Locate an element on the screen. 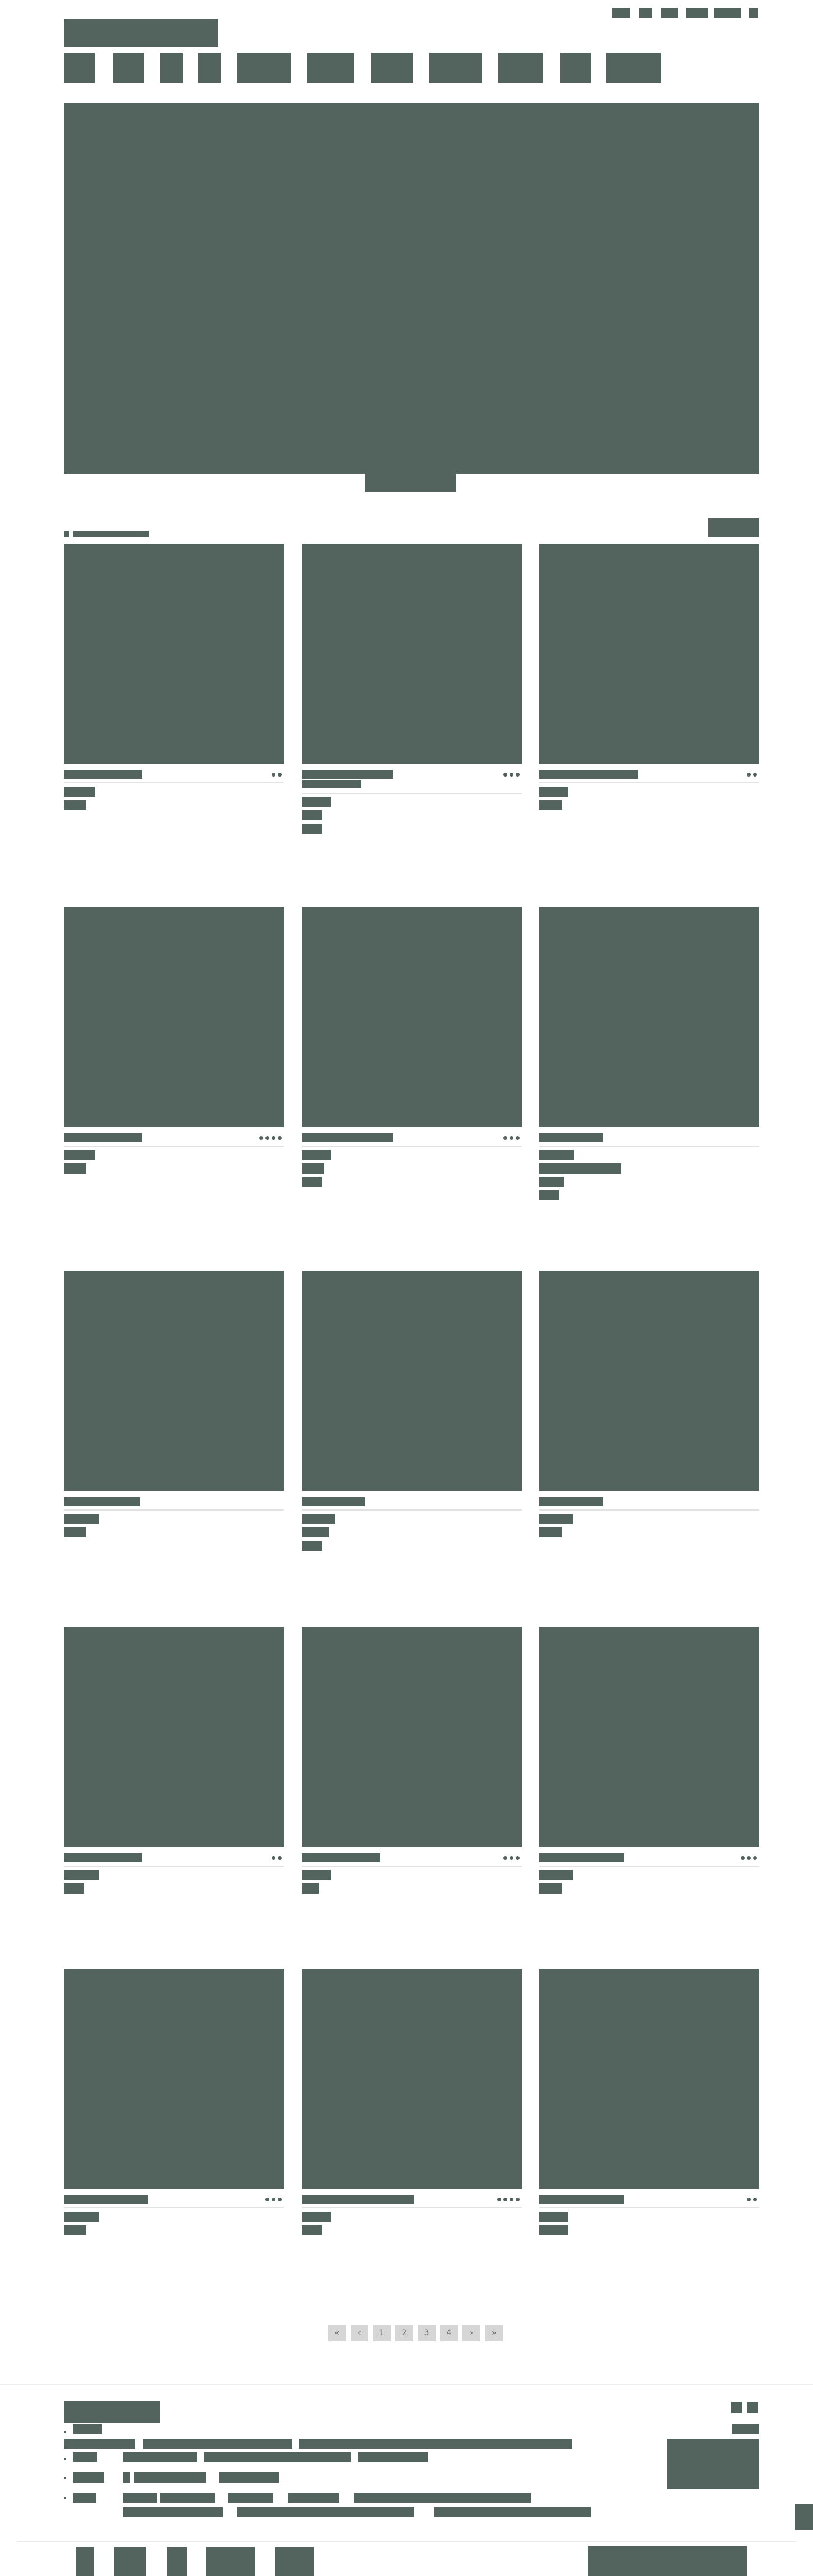  site-logo is located at coordinates (141, 33).